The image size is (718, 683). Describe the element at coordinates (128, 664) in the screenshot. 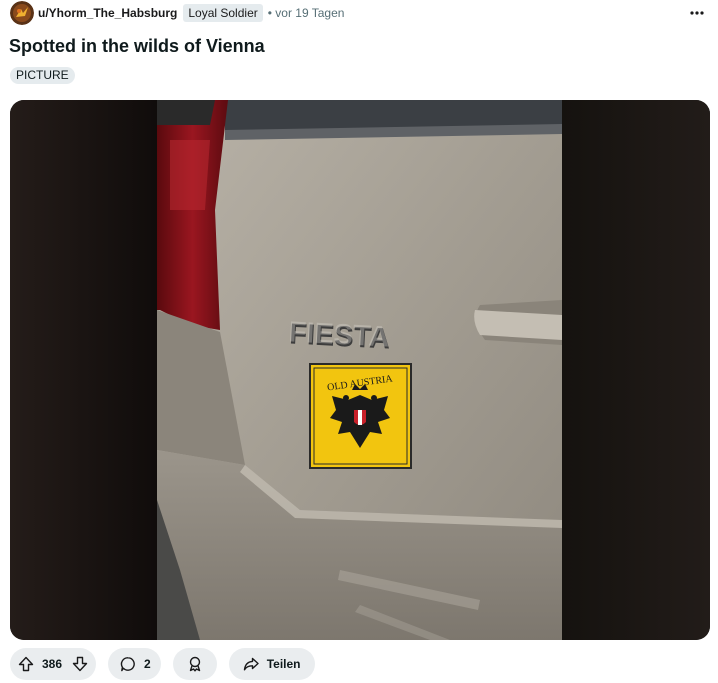

I see `comment-icon` at that location.